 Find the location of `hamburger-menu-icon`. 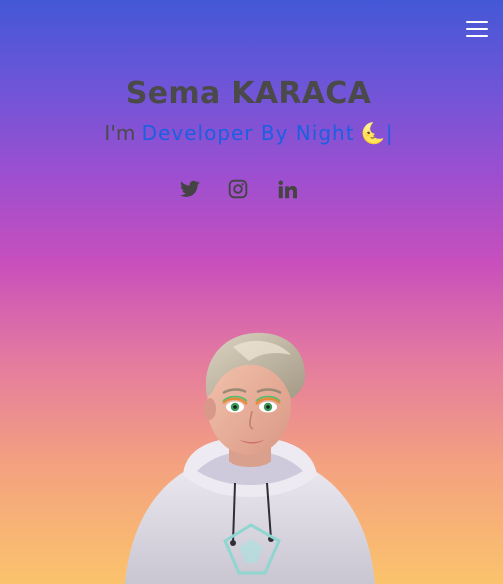

hamburger-menu-icon is located at coordinates (477, 28).